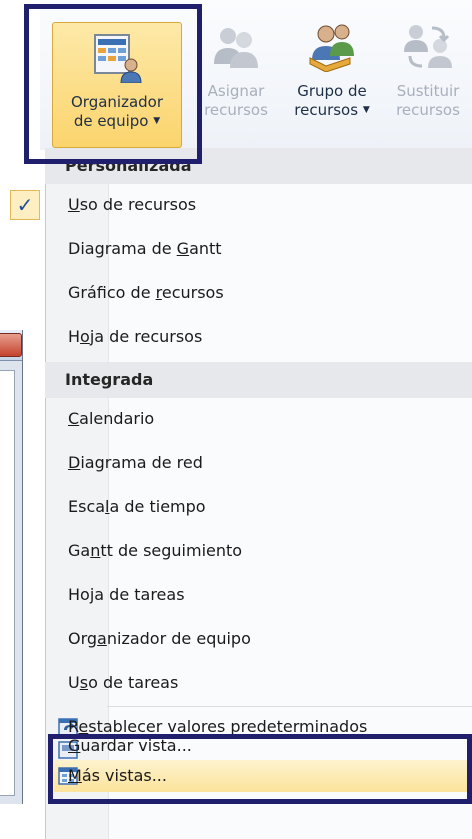 Image resolution: width=472 pixels, height=839 pixels. I want to click on checkmark-icon: ✓, so click(25, 205).